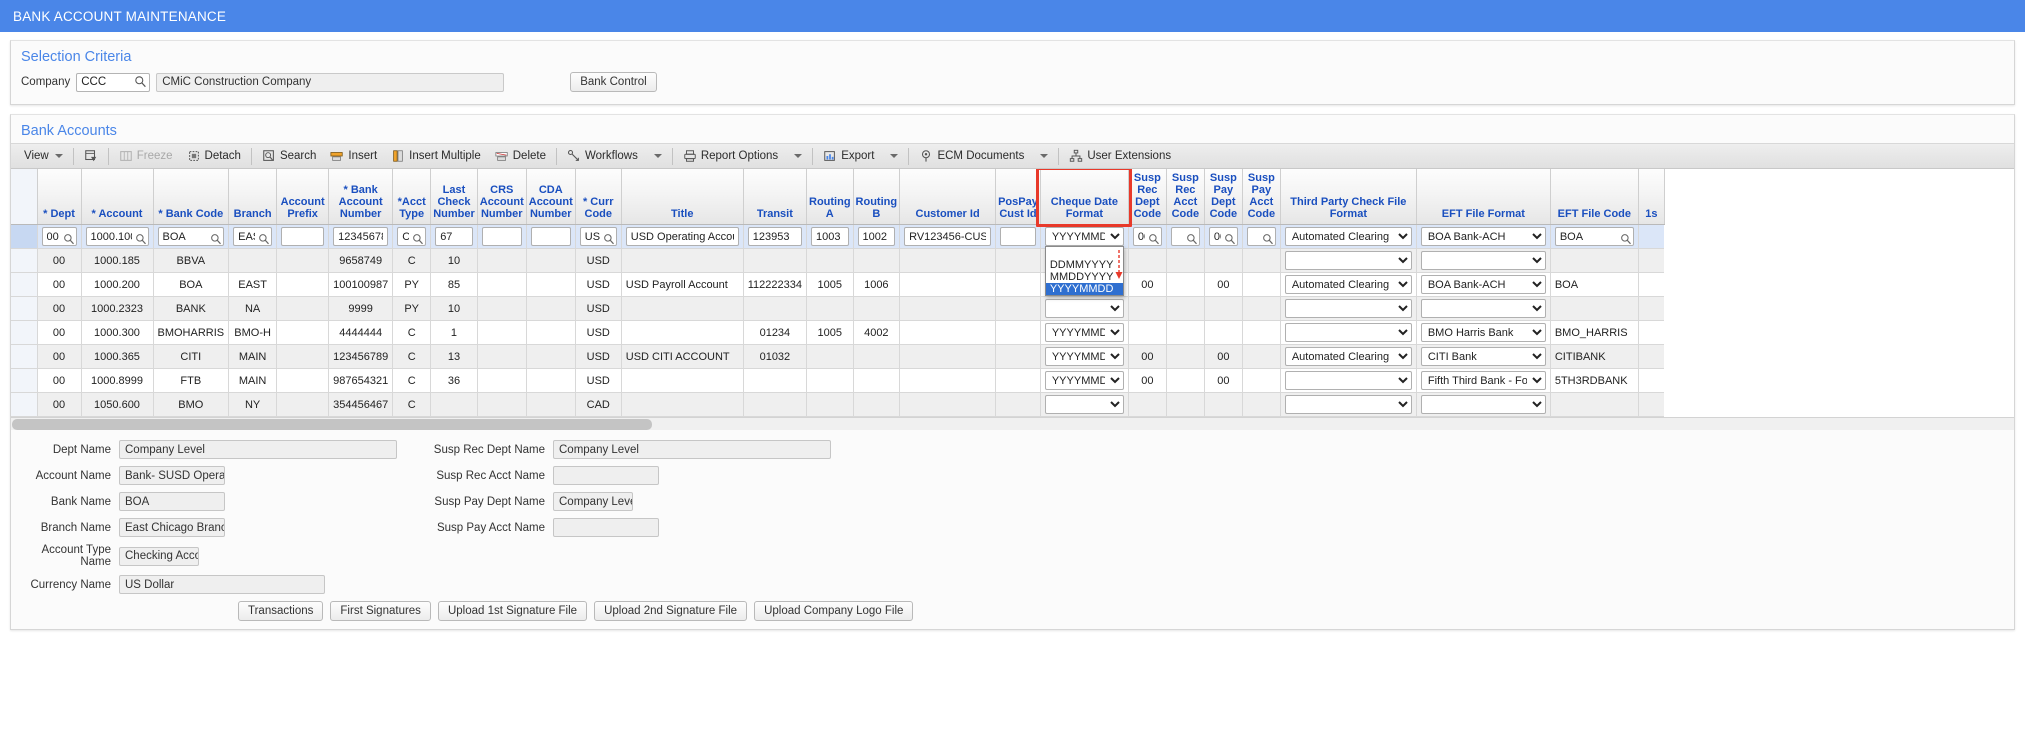 The height and width of the screenshot is (741, 2025). What do you see at coordinates (1147, 197) in the screenshot?
I see `column-header-srdept: Susp Rec Dept Code` at bounding box center [1147, 197].